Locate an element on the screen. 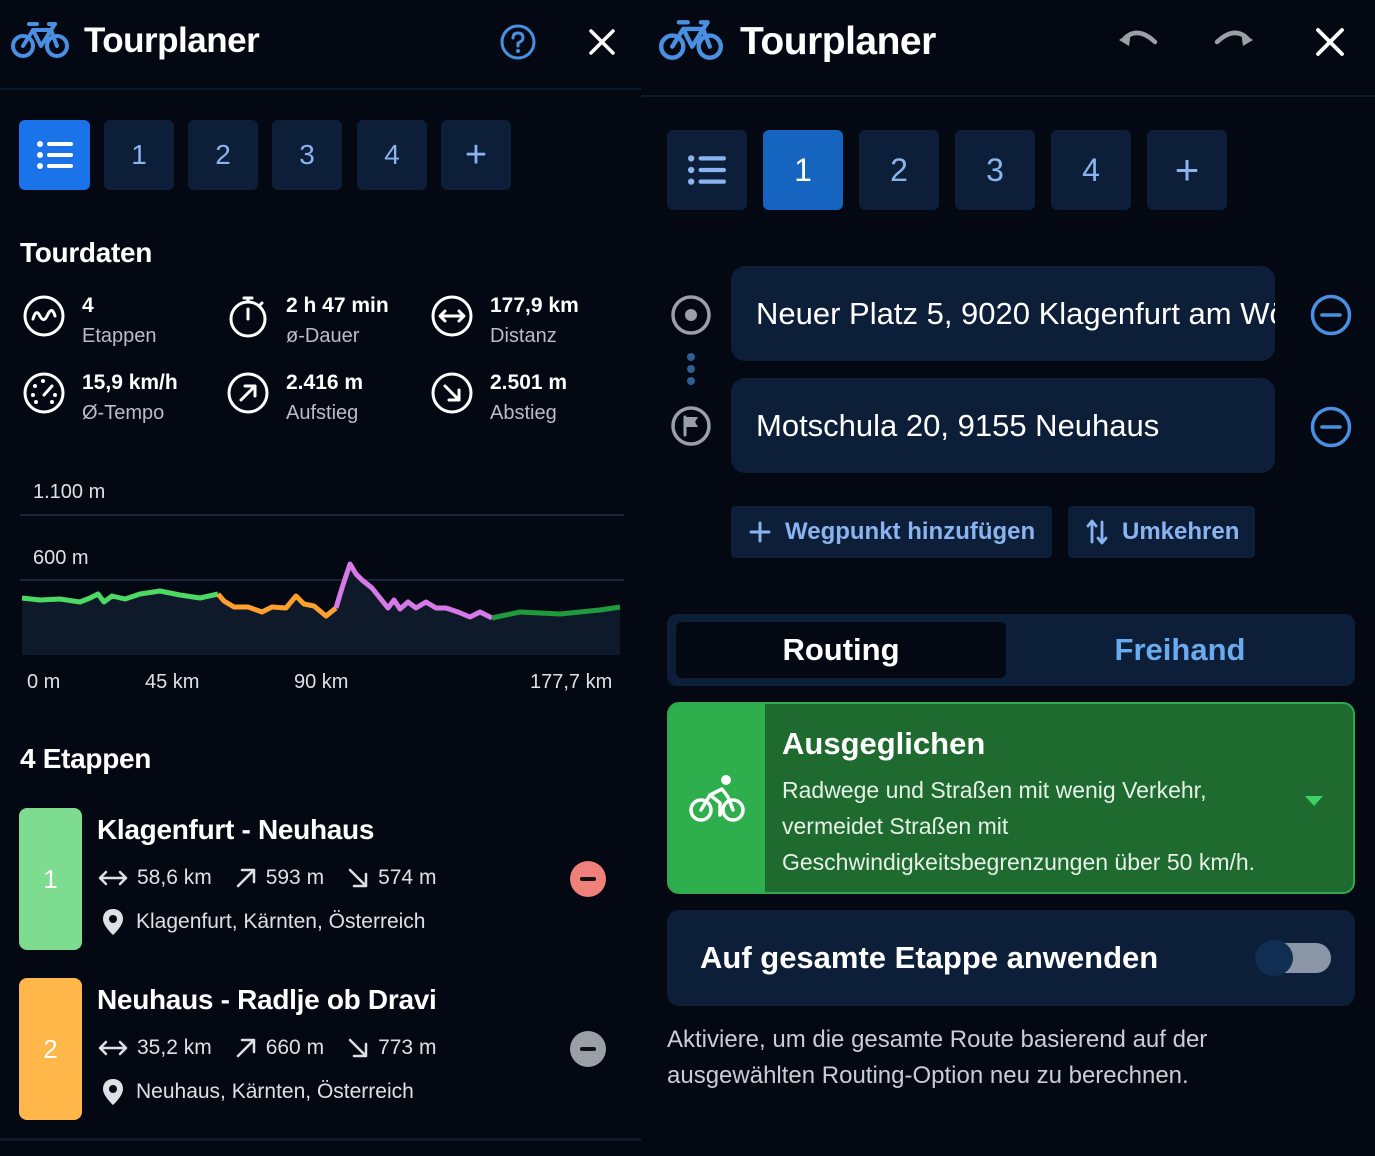 The width and height of the screenshot is (1375, 1156). stat-duration: 2 h 47 min ø-Dauer is located at coordinates (307, 322).